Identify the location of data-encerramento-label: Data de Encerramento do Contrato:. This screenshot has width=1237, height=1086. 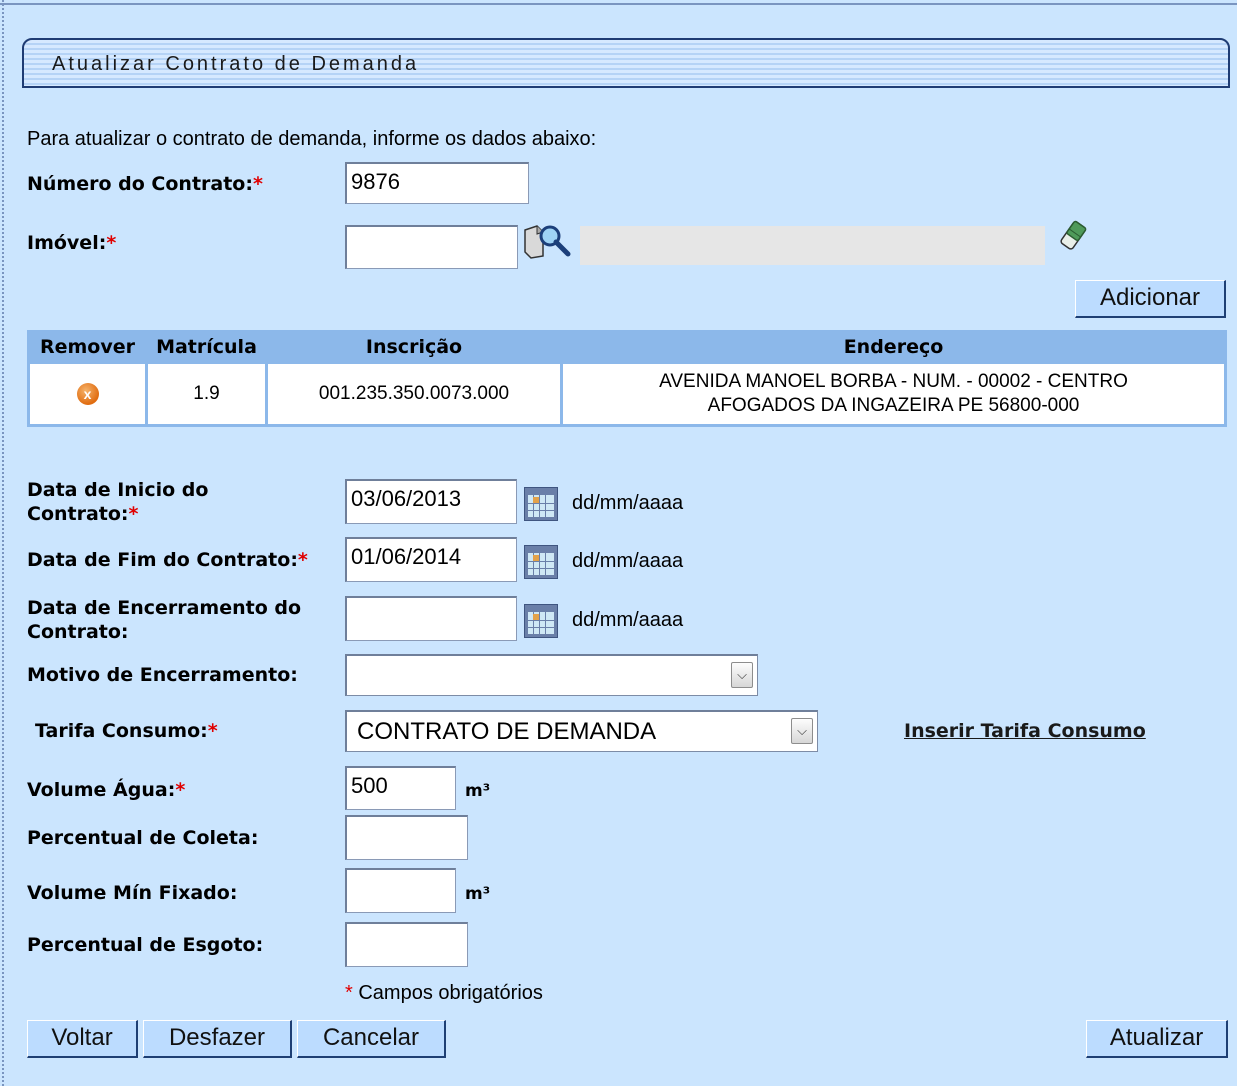
(164, 620).